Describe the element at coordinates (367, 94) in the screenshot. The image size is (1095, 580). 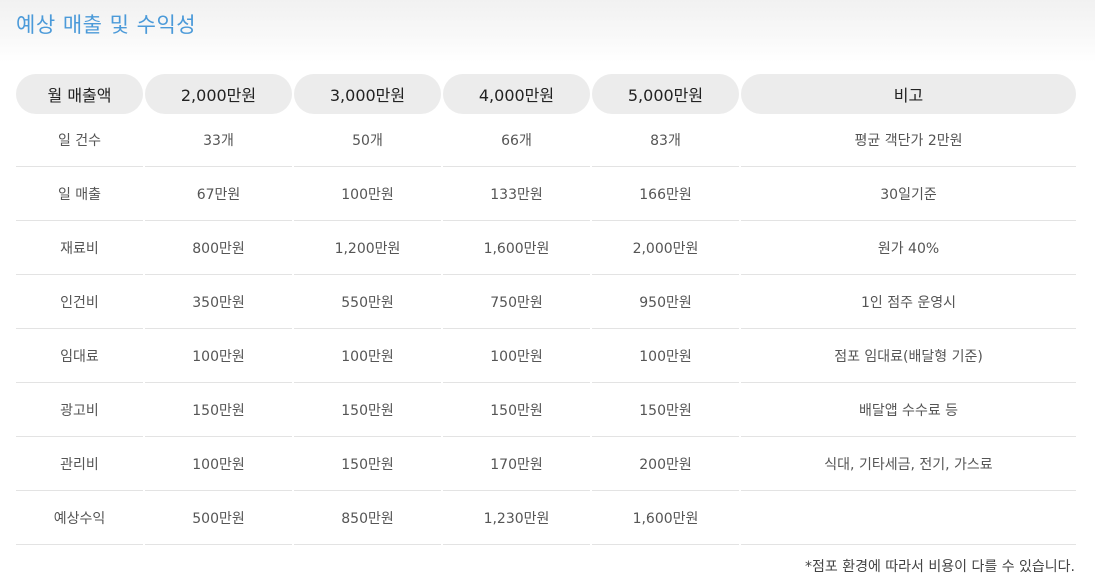
I see `header-3000: 3,000만원` at that location.